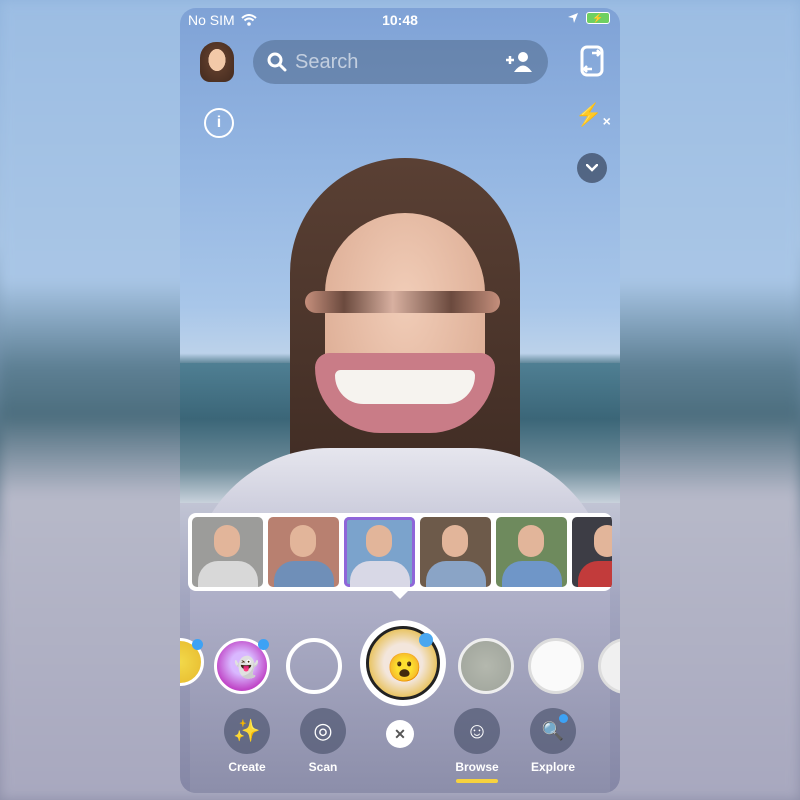 Image resolution: width=800 pixels, height=800 pixels. What do you see at coordinates (404, 667) in the screenshot?
I see `cartoon-face-icon: 😮` at bounding box center [404, 667].